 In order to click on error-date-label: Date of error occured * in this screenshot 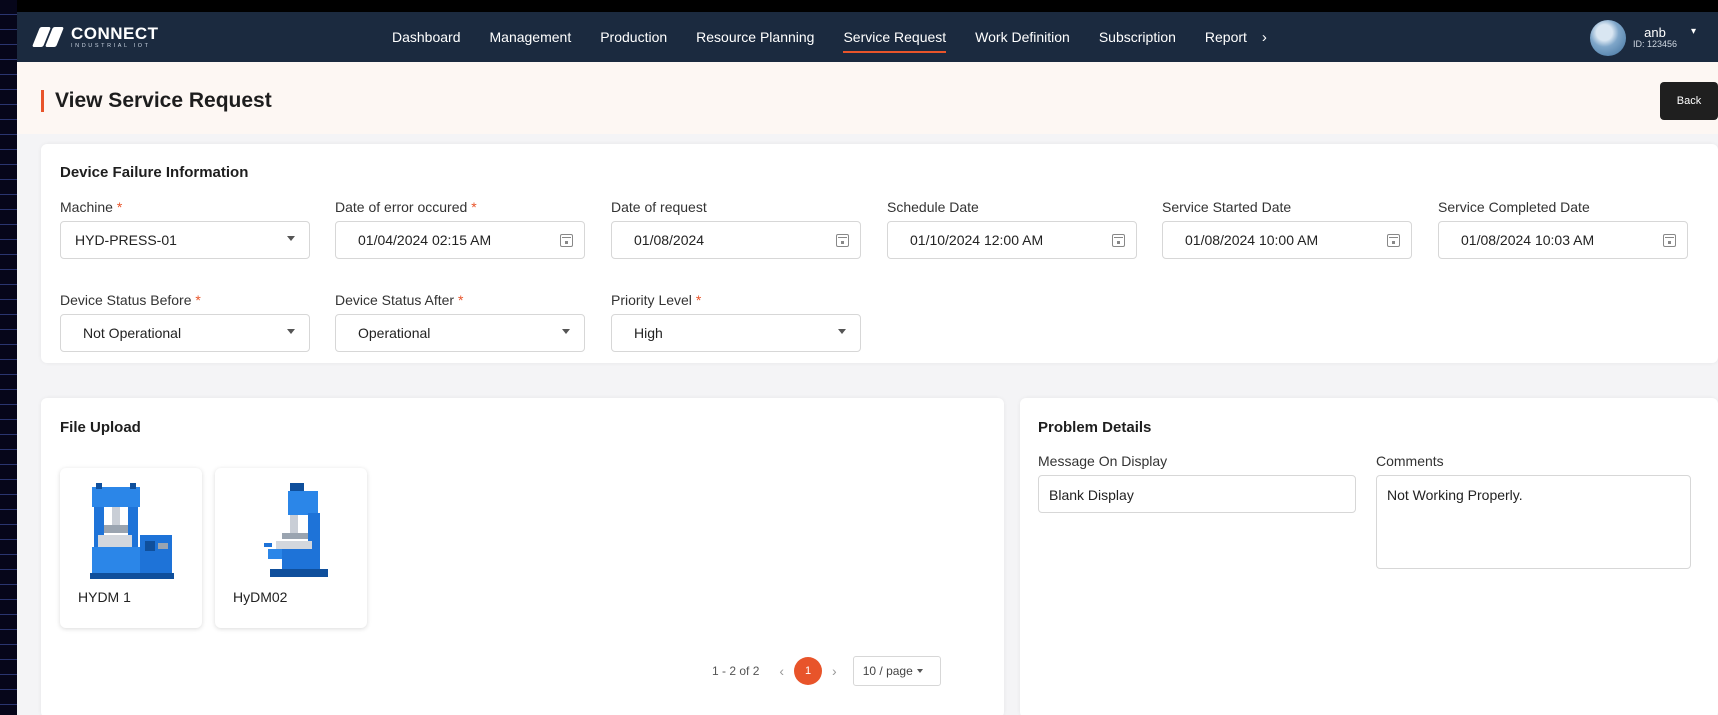, I will do `click(406, 207)`.